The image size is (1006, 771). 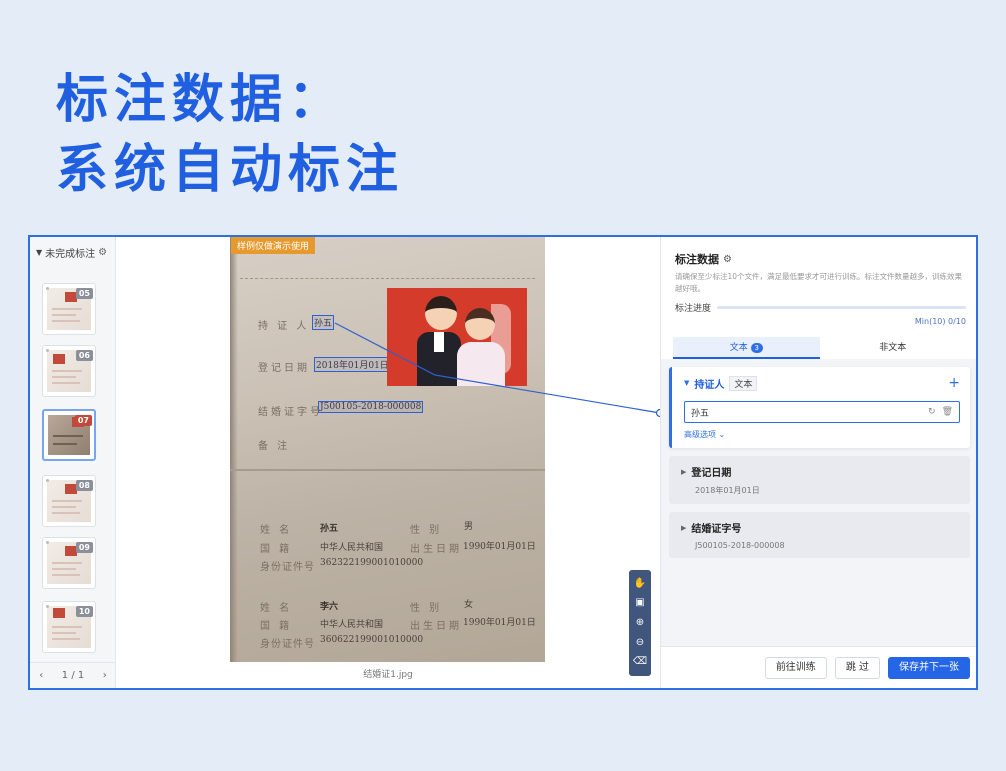 What do you see at coordinates (426, 608) in the screenshot?
I see `p2-gender-label: 性 别` at bounding box center [426, 608].